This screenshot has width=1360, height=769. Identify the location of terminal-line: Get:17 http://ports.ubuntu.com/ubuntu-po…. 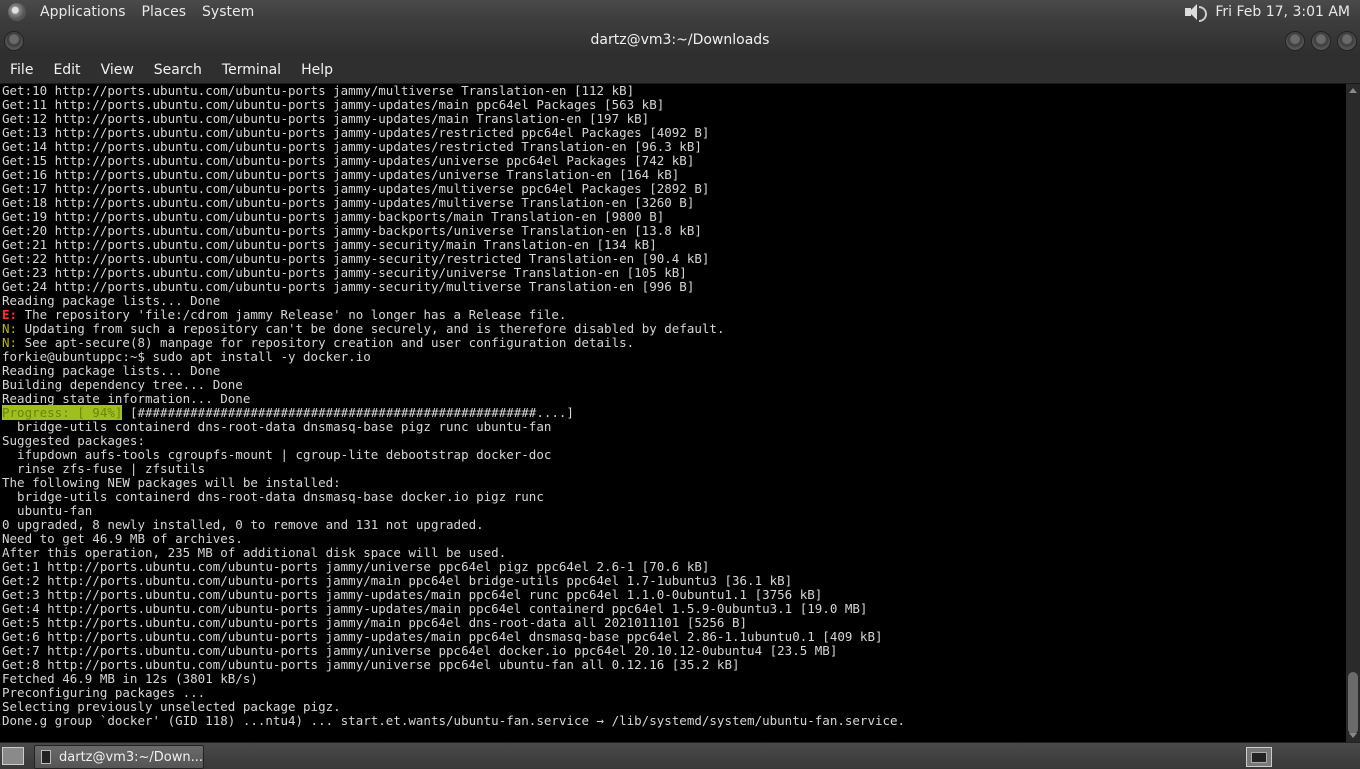
(356, 188).